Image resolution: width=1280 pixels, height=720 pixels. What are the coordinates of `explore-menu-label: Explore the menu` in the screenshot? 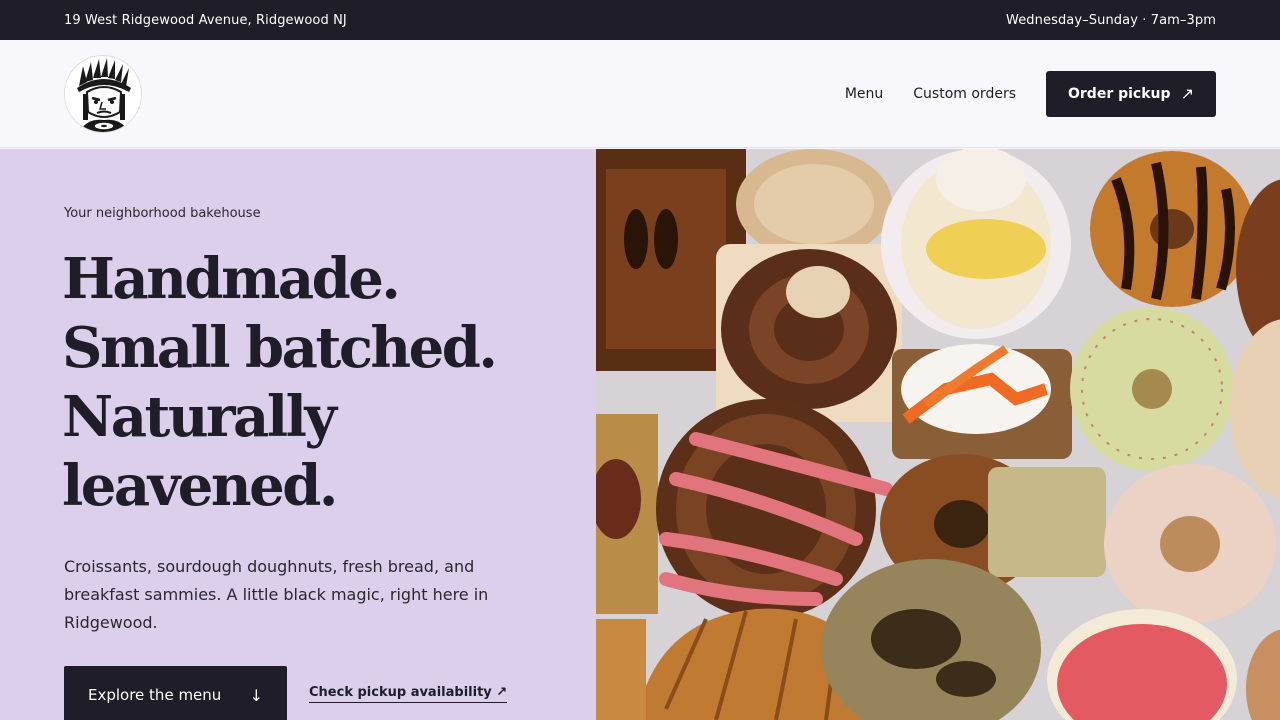 It's located at (155, 695).